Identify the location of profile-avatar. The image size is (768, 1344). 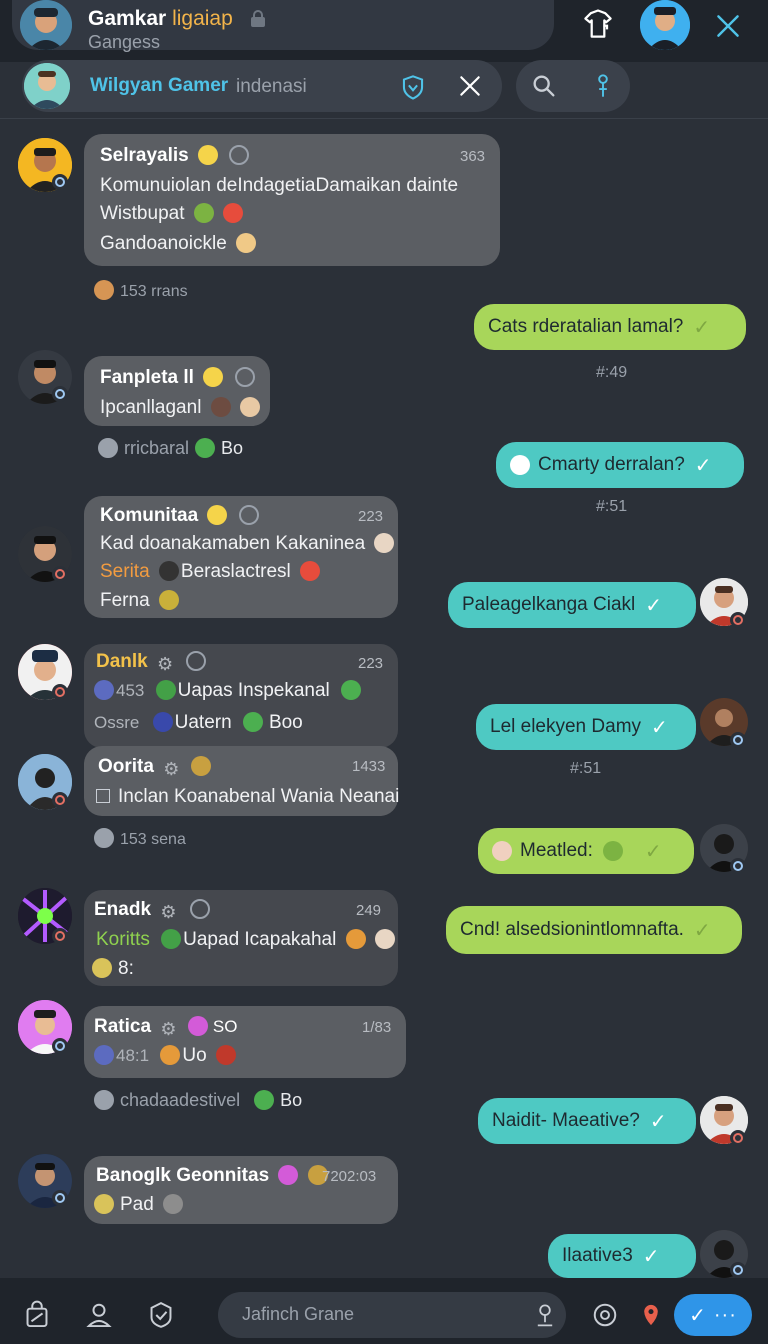
(665, 25).